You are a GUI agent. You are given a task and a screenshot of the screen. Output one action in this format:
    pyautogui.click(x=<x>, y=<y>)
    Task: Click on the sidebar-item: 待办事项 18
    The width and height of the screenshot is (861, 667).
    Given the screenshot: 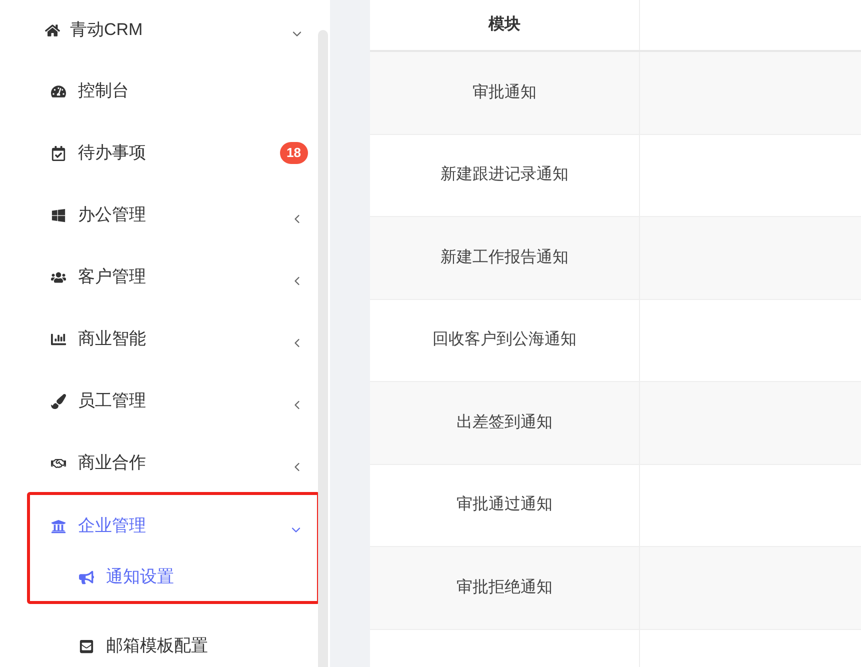 What is the action you would take?
    pyautogui.click(x=159, y=153)
    